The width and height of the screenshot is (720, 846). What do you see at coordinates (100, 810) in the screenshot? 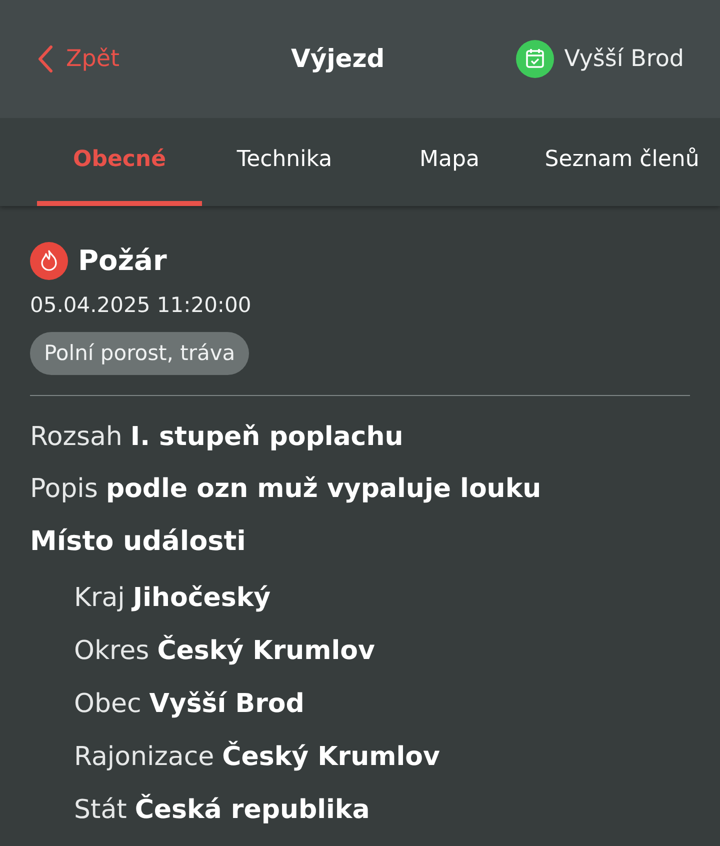
I see `field-label: Stát` at bounding box center [100, 810].